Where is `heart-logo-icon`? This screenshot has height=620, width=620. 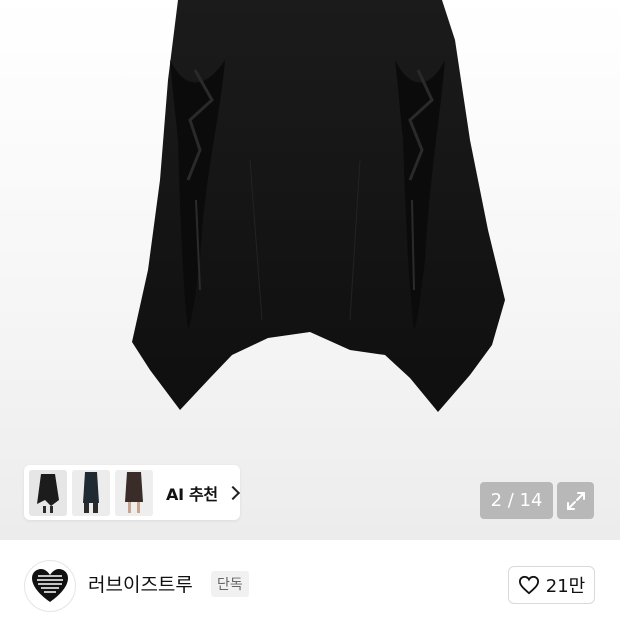
heart-logo-icon is located at coordinates (50, 585).